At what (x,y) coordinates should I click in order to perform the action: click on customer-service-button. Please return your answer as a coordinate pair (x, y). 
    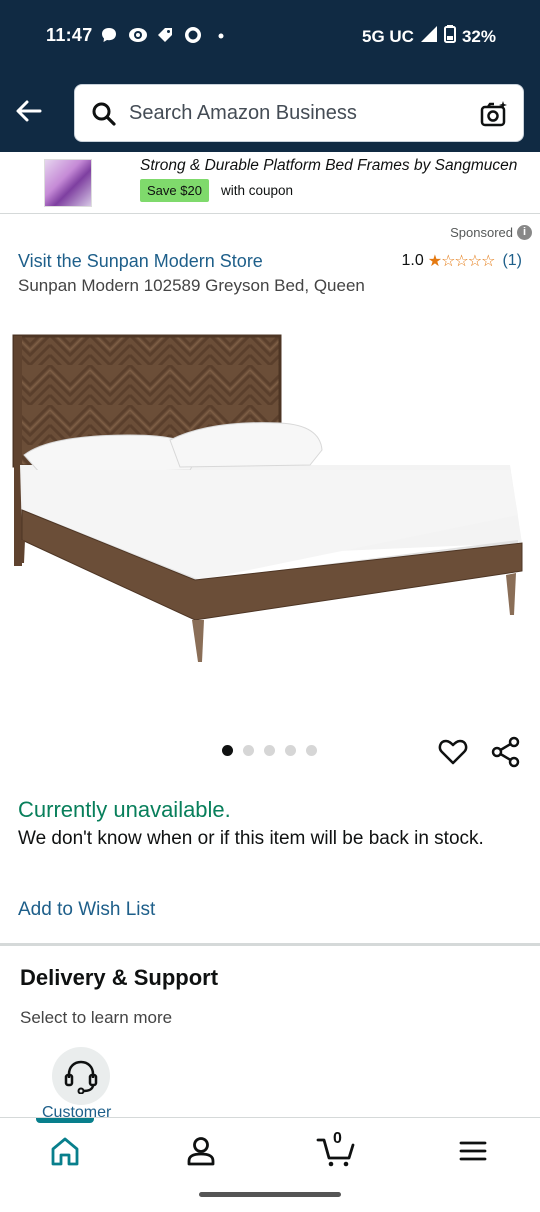
    Looking at the image, I should click on (81, 1076).